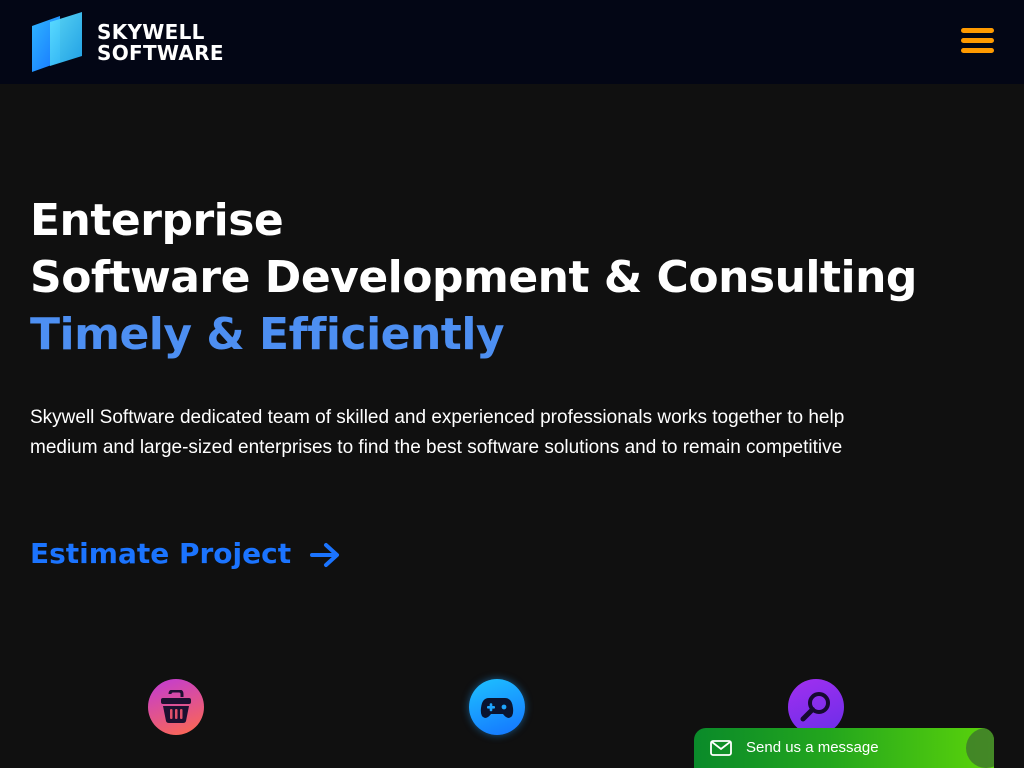 The height and width of the screenshot is (768, 1024). I want to click on magnifier-icon, so click(815, 707).